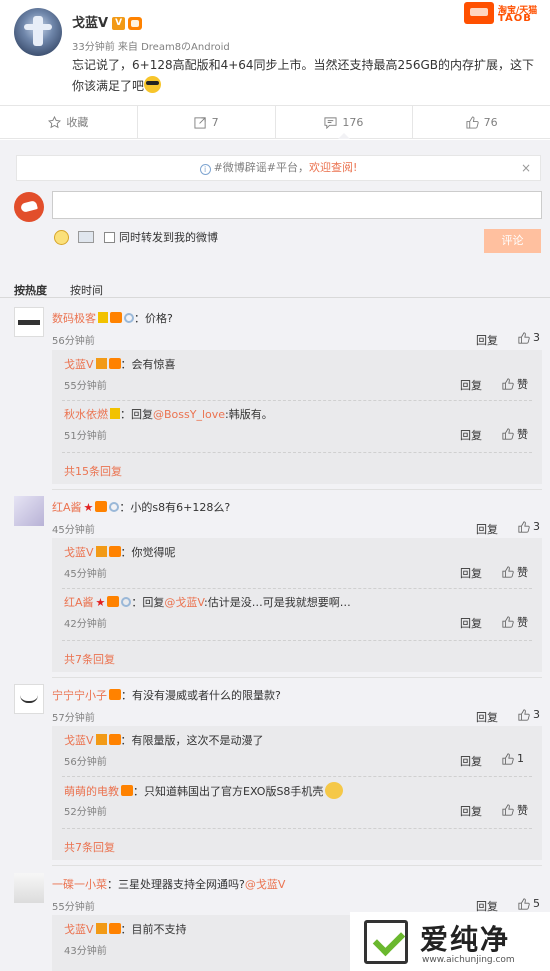 This screenshot has height=971, width=550. What do you see at coordinates (249, 414) in the screenshot?
I see `reply-text: :韩版有。` at bounding box center [249, 414].